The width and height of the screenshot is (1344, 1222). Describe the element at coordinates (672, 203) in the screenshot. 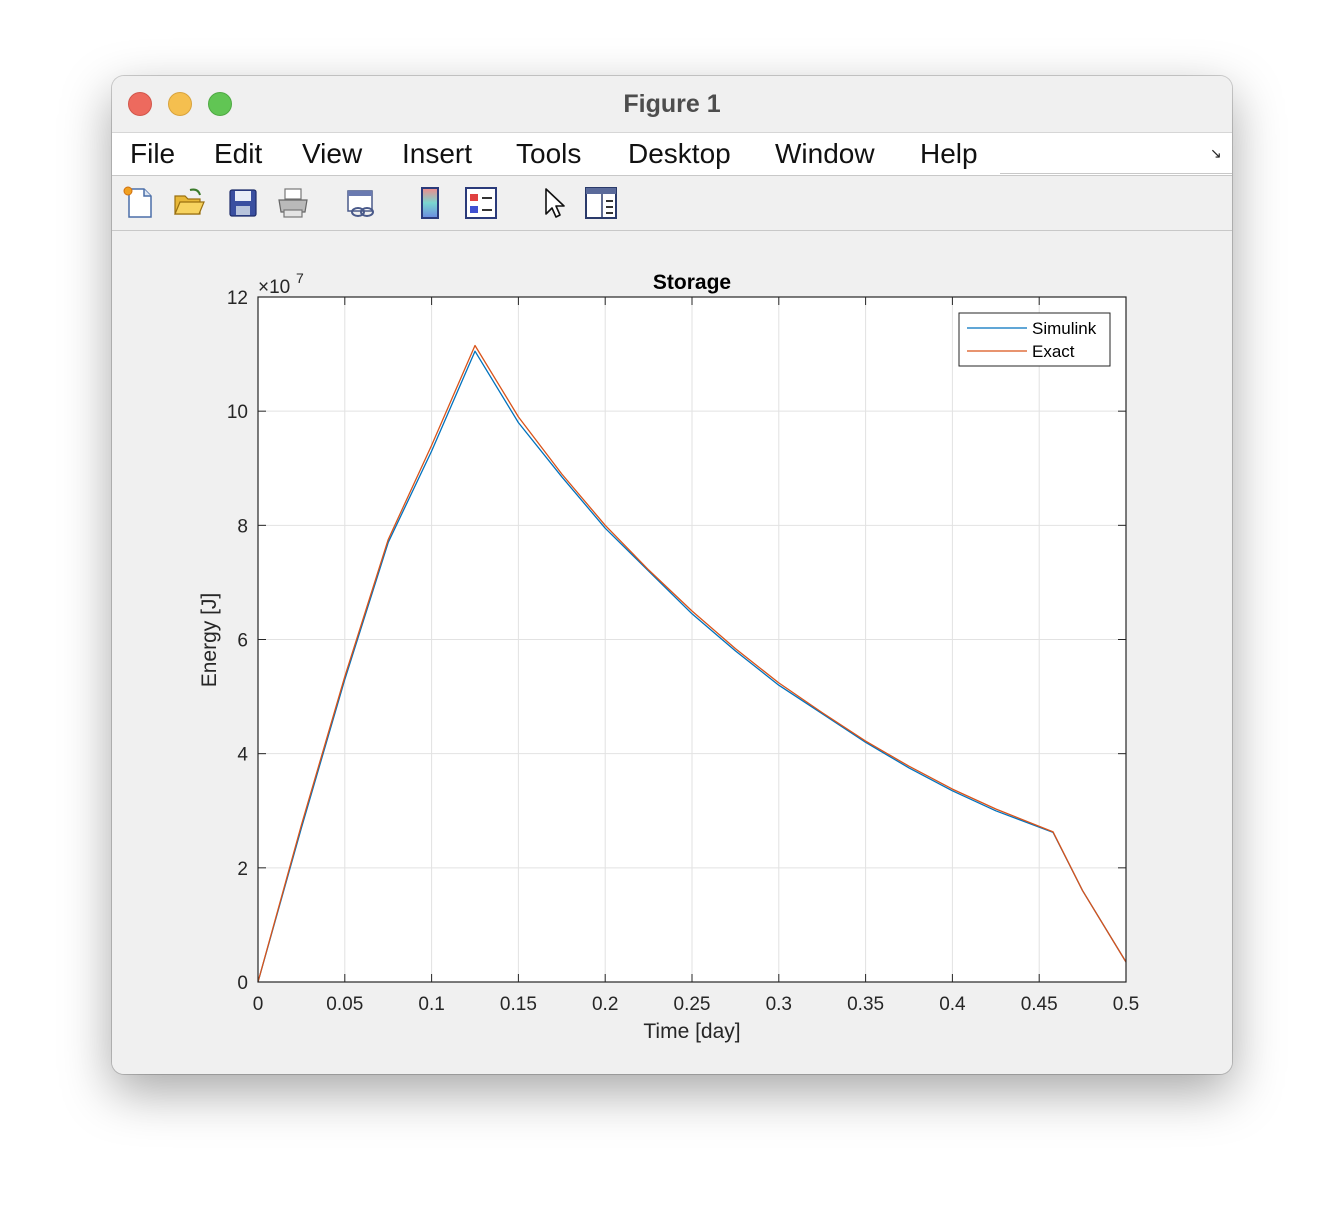

I see `toolbar` at that location.